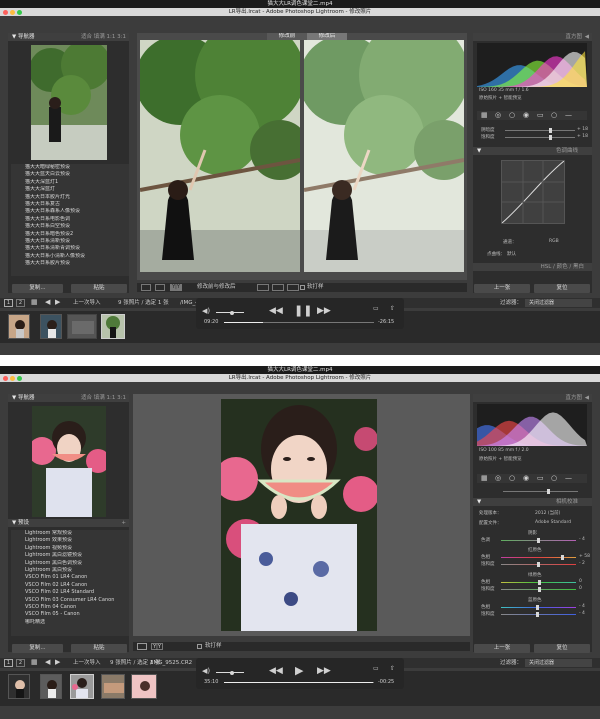 The image size is (600, 719). What do you see at coordinates (70, 577) in the screenshot?
I see `preset-item: VSCO Film 01 LR4 Canon` at bounding box center [70, 577].